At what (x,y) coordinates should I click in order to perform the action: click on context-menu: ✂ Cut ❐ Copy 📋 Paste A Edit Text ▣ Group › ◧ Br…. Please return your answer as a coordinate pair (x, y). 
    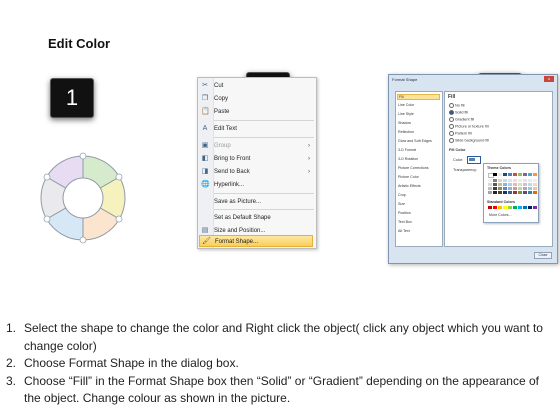
    Looking at the image, I should click on (257, 163).